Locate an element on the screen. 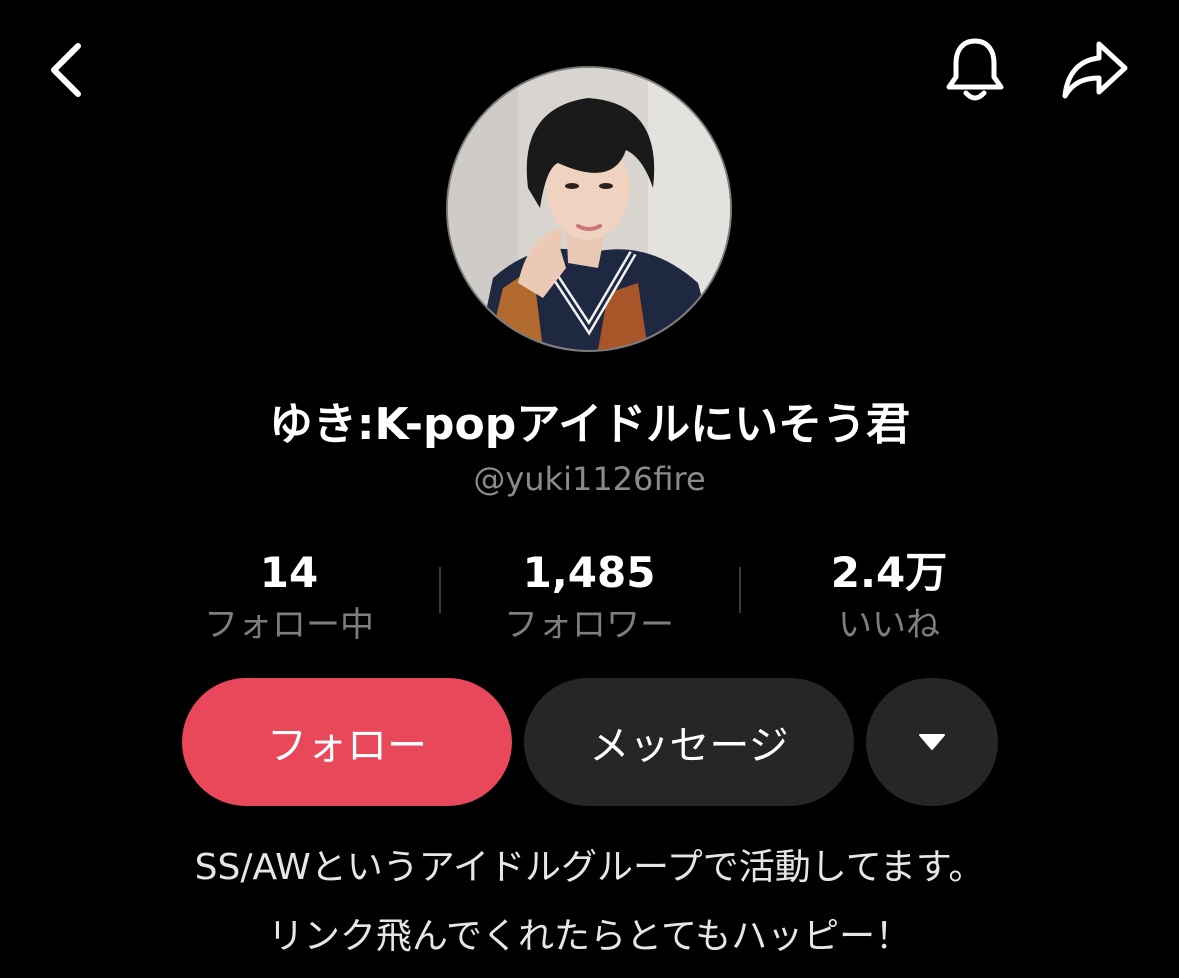 The image size is (1179, 978). bio-line: SS/AWというアイドルグループで活動してます。 is located at coordinates (589, 867).